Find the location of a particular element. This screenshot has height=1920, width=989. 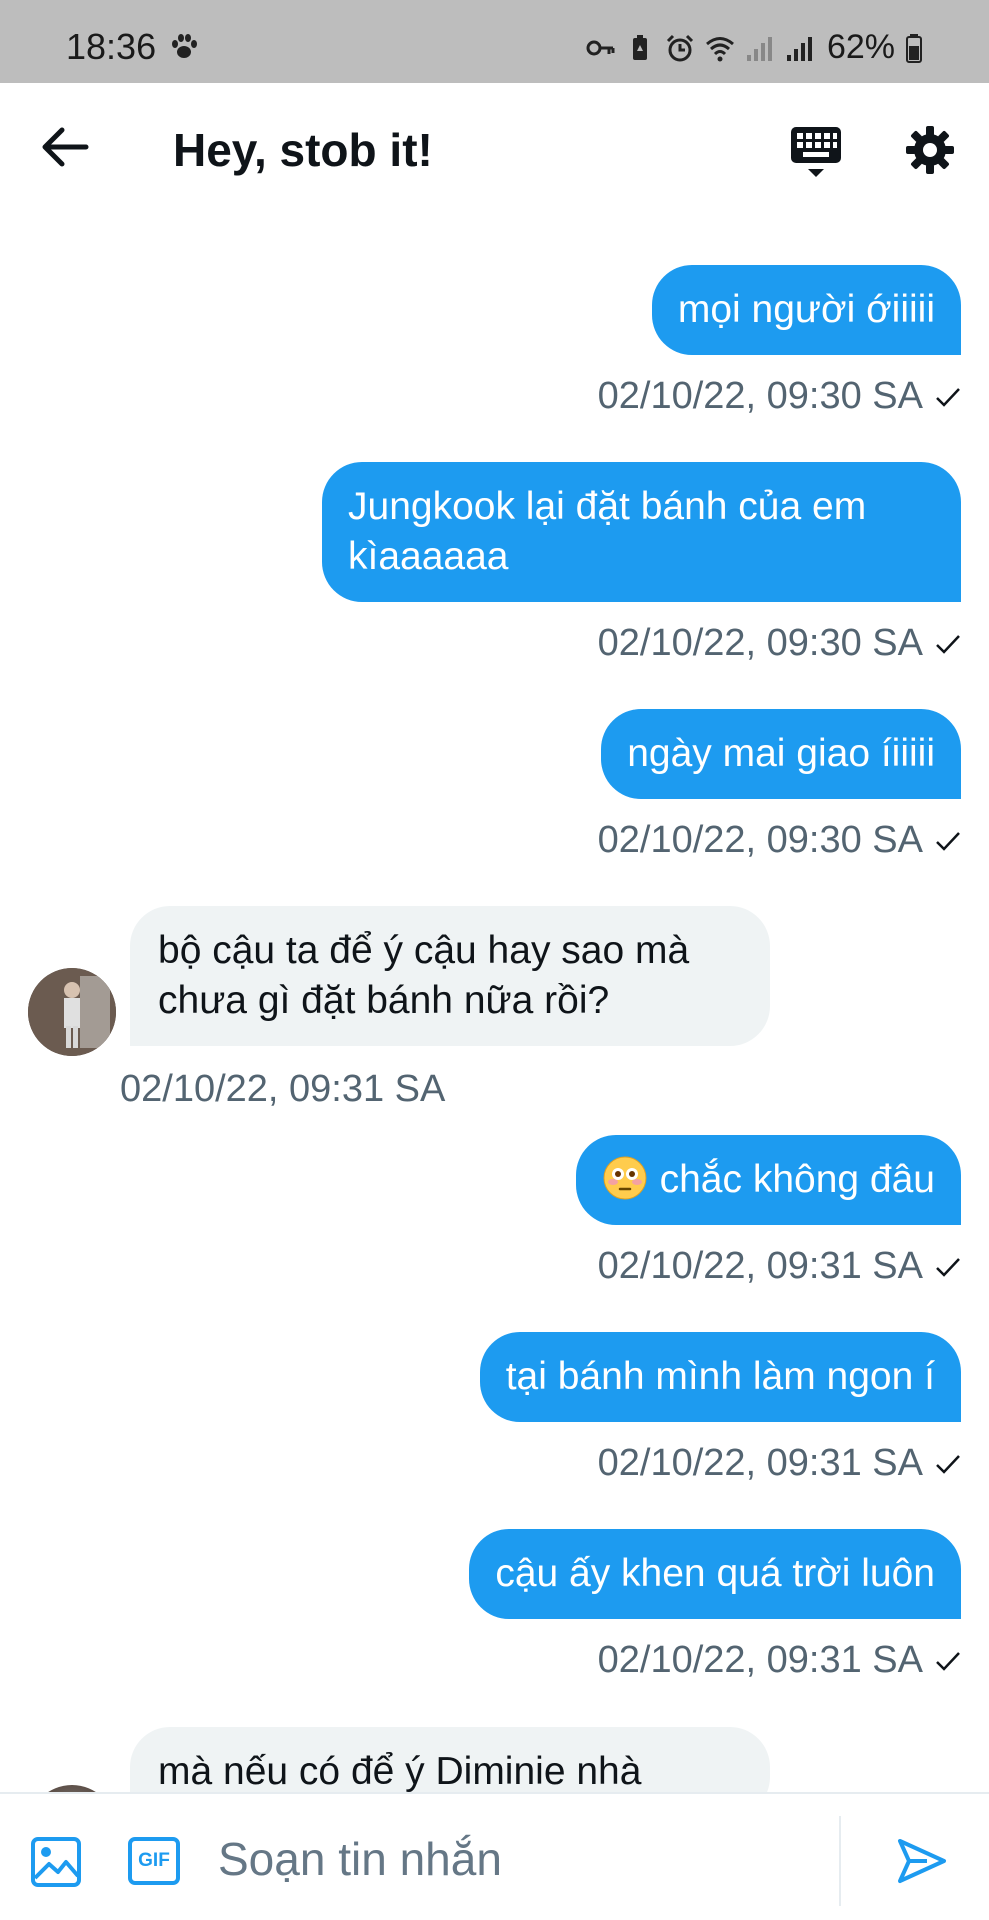

conversation-title: Hey, stob it! is located at coordinates (303, 150).